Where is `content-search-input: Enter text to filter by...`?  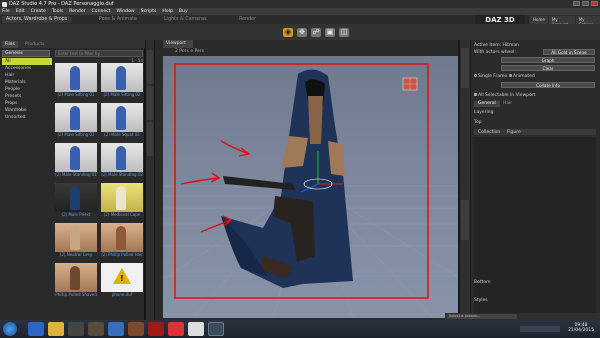 content-search-input: Enter text to filter by... is located at coordinates (99, 53).